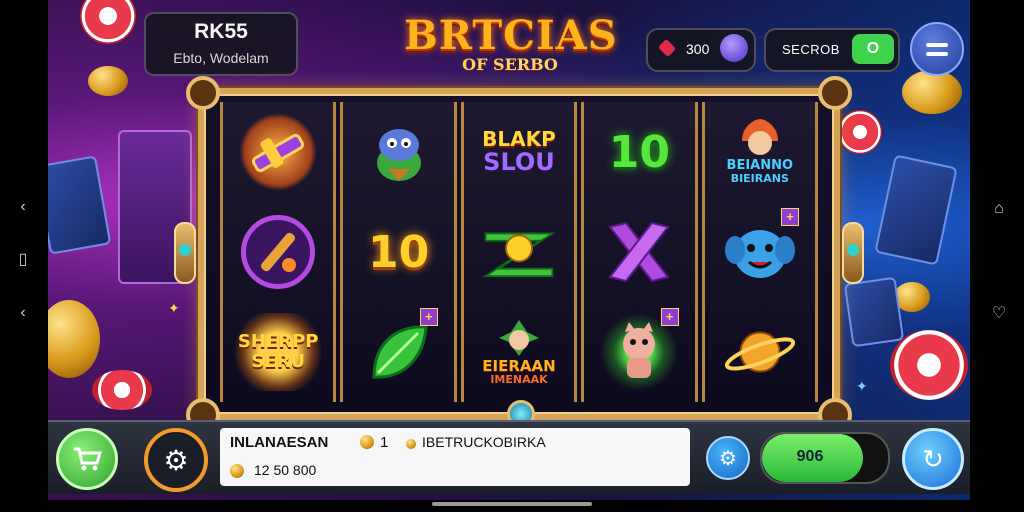  I want to click on symbol-label: BIEIRANS, so click(759, 178).